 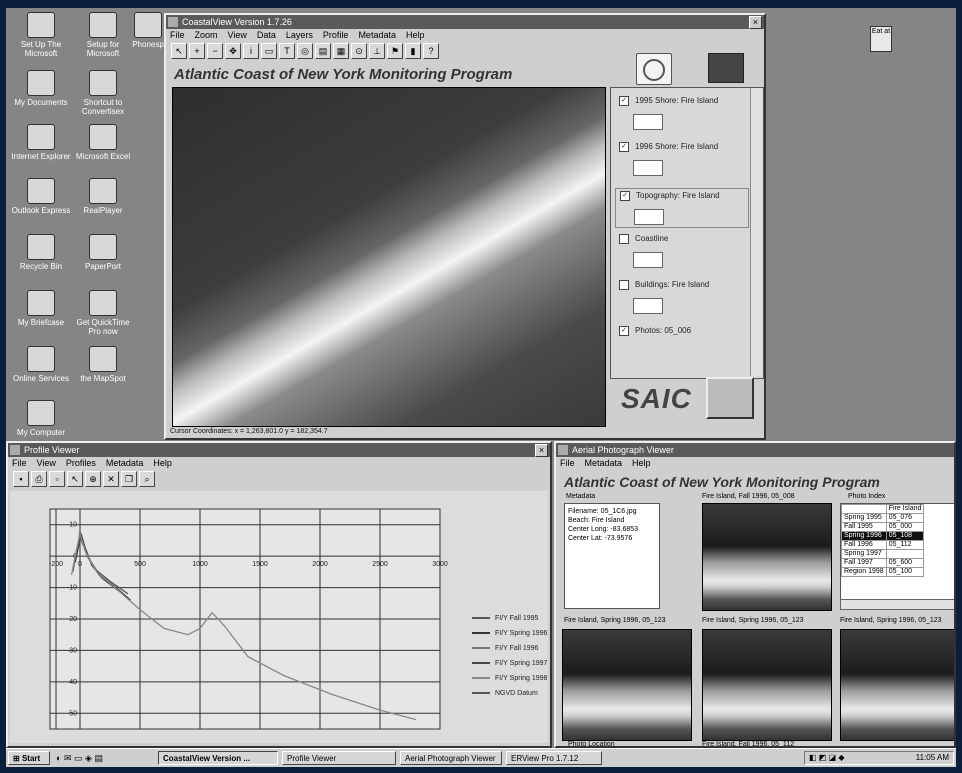 What do you see at coordinates (756, 232) in the screenshot?
I see `layer-scrollbar` at bounding box center [756, 232].